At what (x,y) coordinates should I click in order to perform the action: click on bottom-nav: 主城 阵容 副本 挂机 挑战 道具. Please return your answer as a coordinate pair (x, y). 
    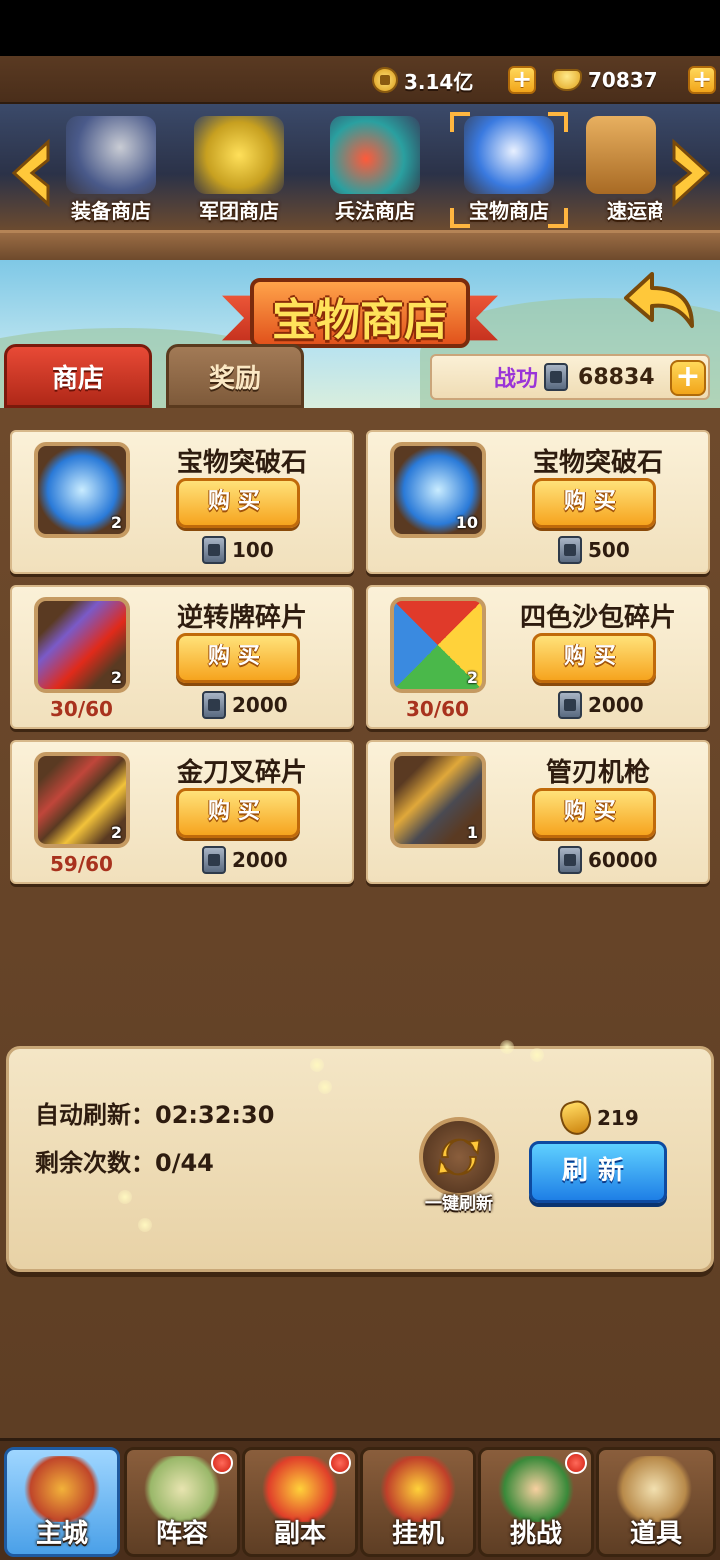
    Looking at the image, I should click on (360, 1499).